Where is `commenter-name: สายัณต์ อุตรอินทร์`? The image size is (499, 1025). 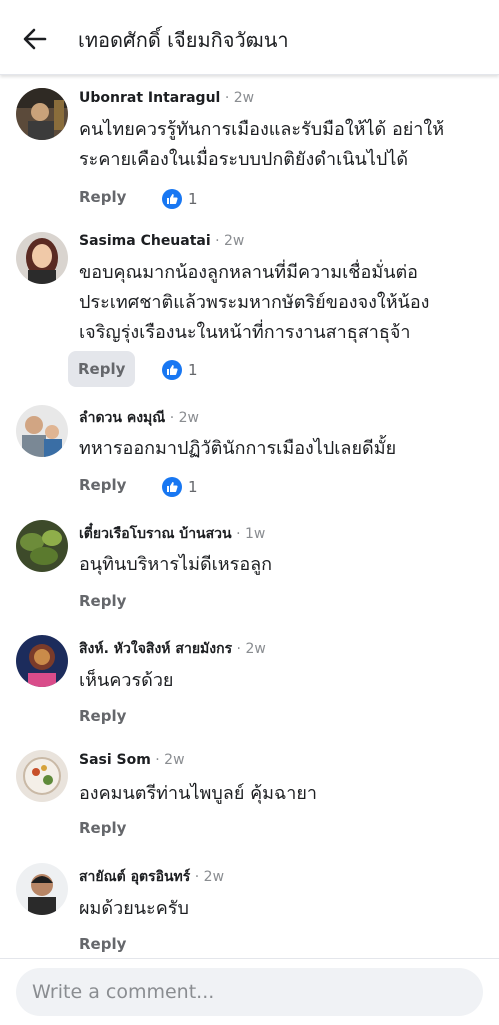 commenter-name: สายัณต์ อุตรอินทร์ is located at coordinates (134, 877).